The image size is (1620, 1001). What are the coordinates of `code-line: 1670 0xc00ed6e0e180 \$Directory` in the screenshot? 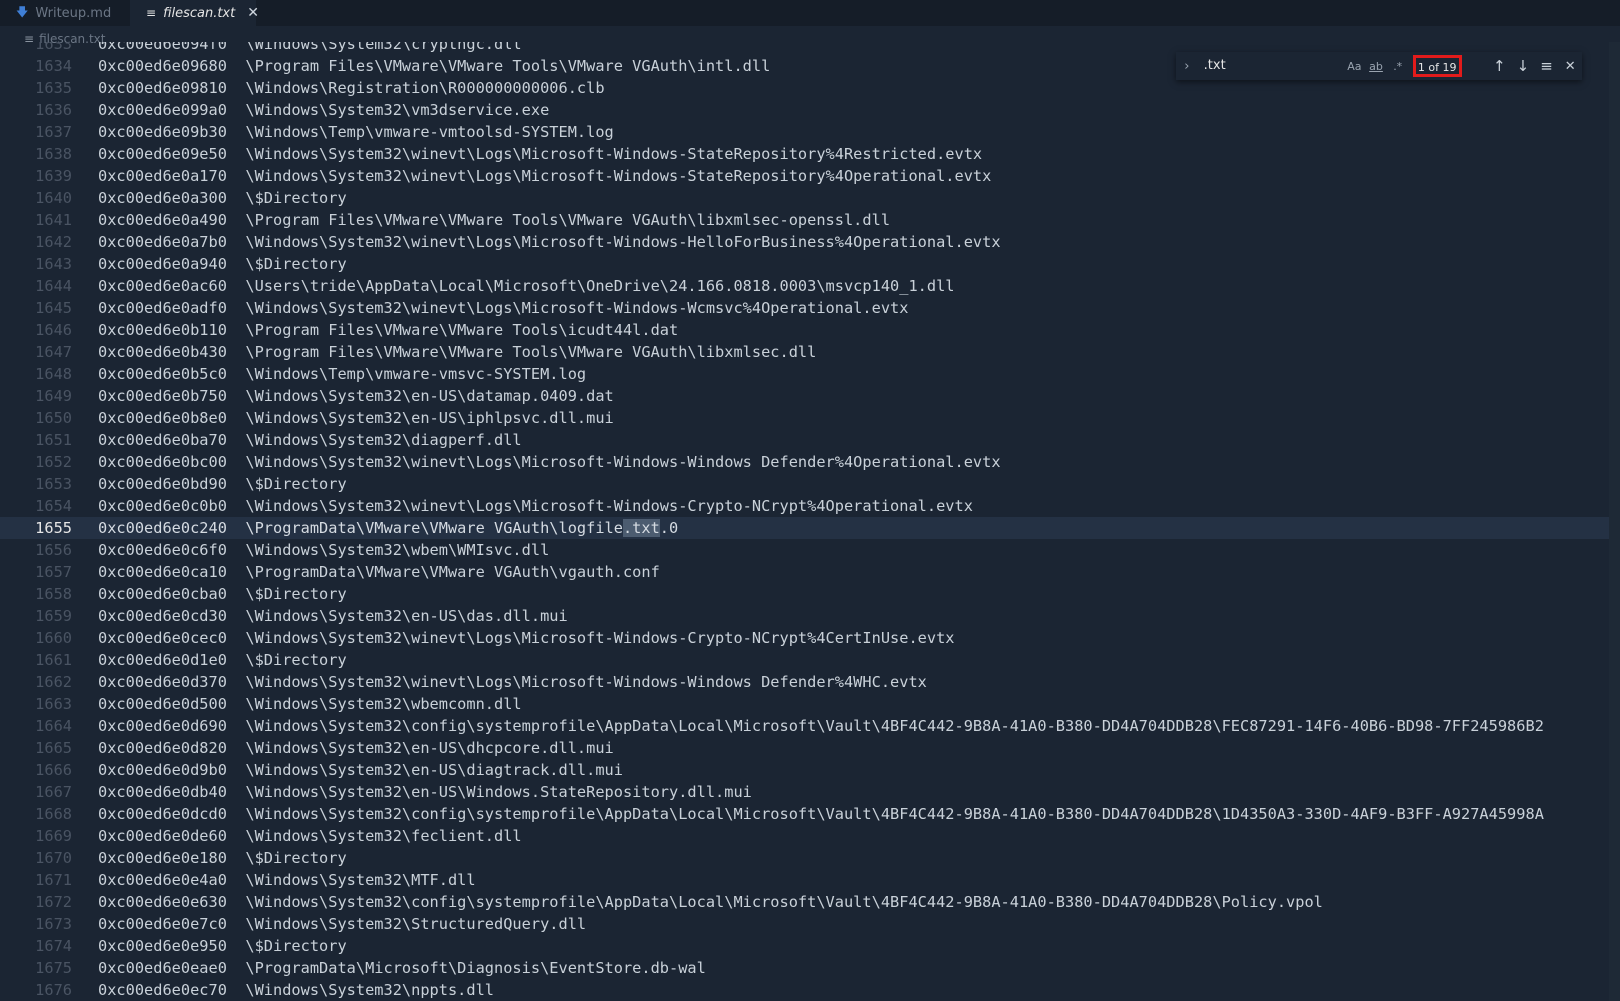 It's located at (810, 858).